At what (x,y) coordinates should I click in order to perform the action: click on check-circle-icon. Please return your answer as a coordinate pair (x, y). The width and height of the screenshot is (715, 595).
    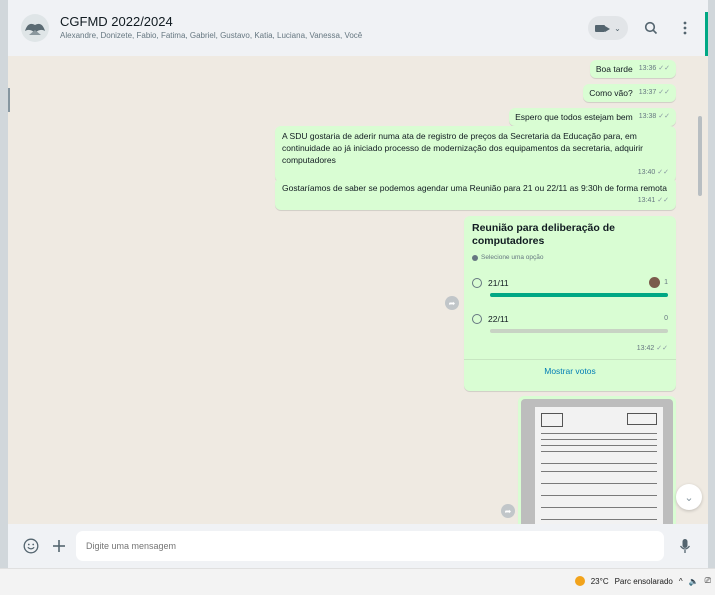
    Looking at the image, I should click on (475, 257).